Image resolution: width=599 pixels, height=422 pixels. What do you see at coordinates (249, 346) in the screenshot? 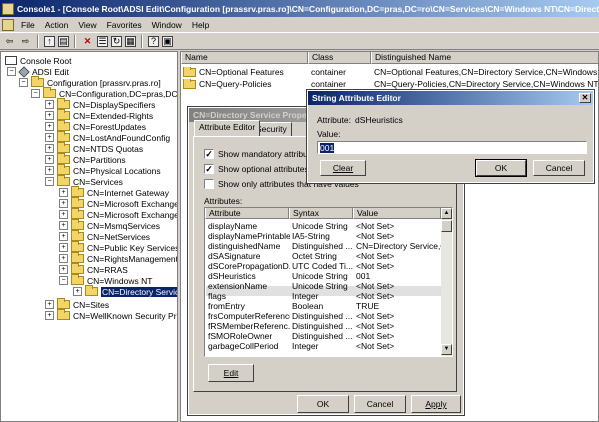
I see `attribute-name-cell: garbageCollPeriod` at bounding box center [249, 346].